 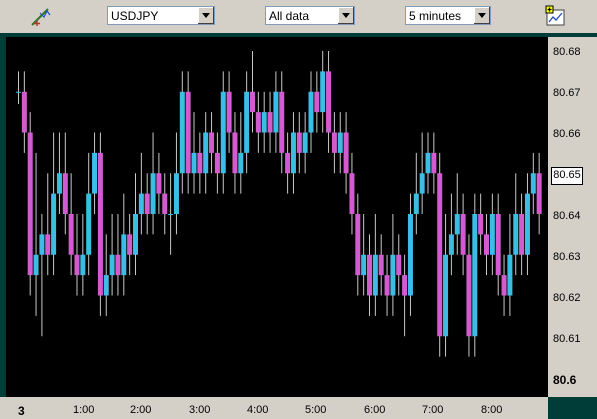 What do you see at coordinates (161, 15) in the screenshot?
I see `symbol-select: USDJPY` at bounding box center [161, 15].